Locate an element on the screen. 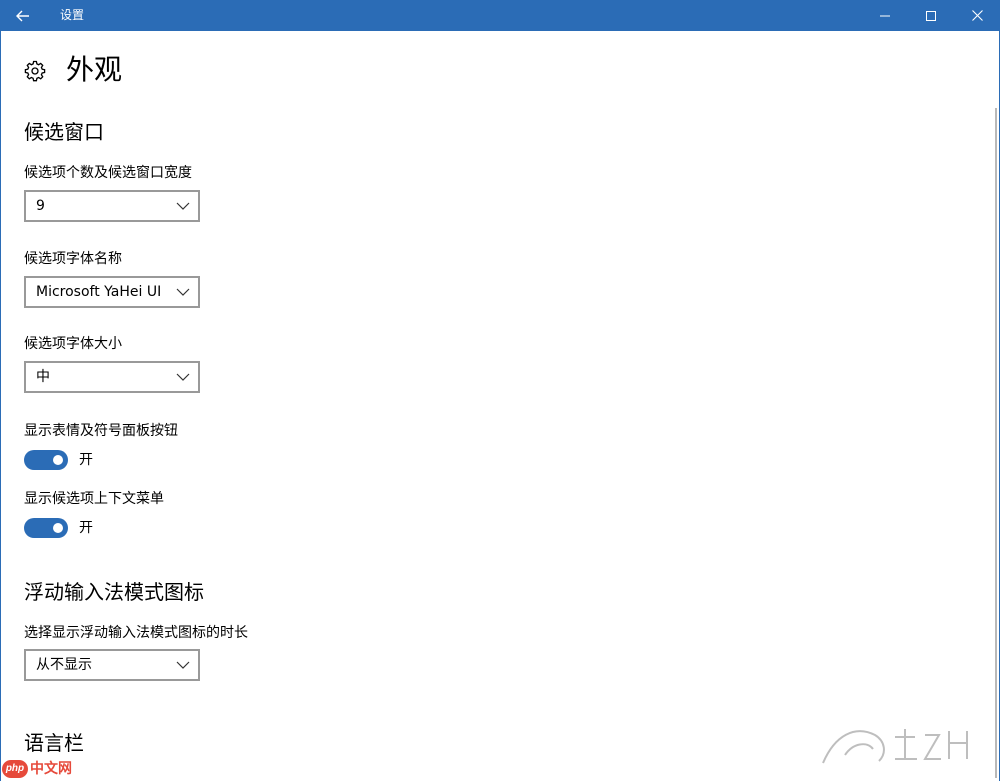  page-title: 外观 is located at coordinates (94, 69).